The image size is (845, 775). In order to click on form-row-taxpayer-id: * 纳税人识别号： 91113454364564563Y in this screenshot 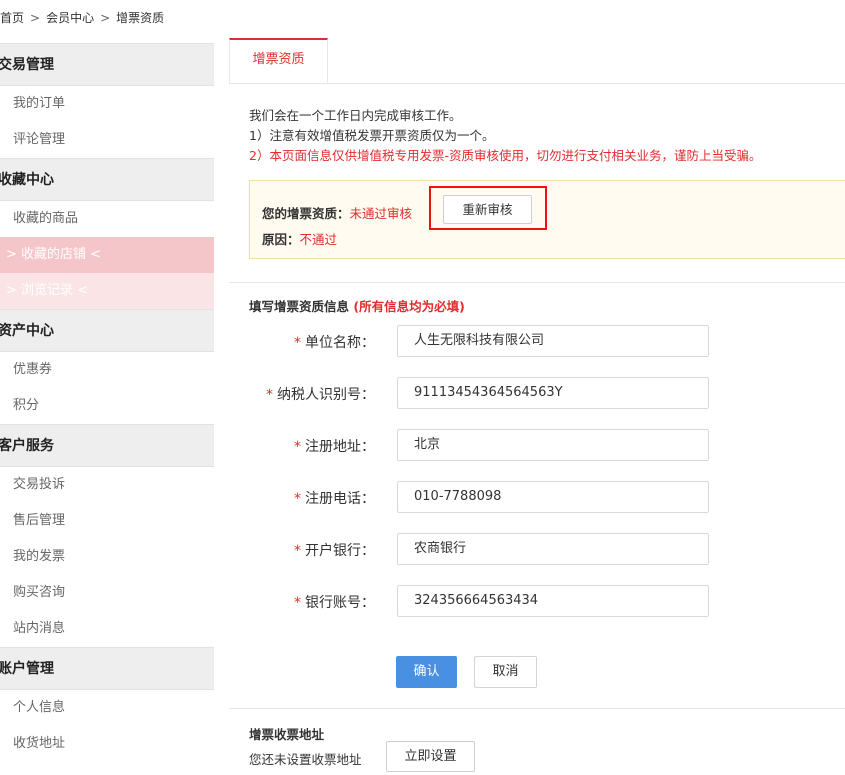, I will do `click(537, 393)`.